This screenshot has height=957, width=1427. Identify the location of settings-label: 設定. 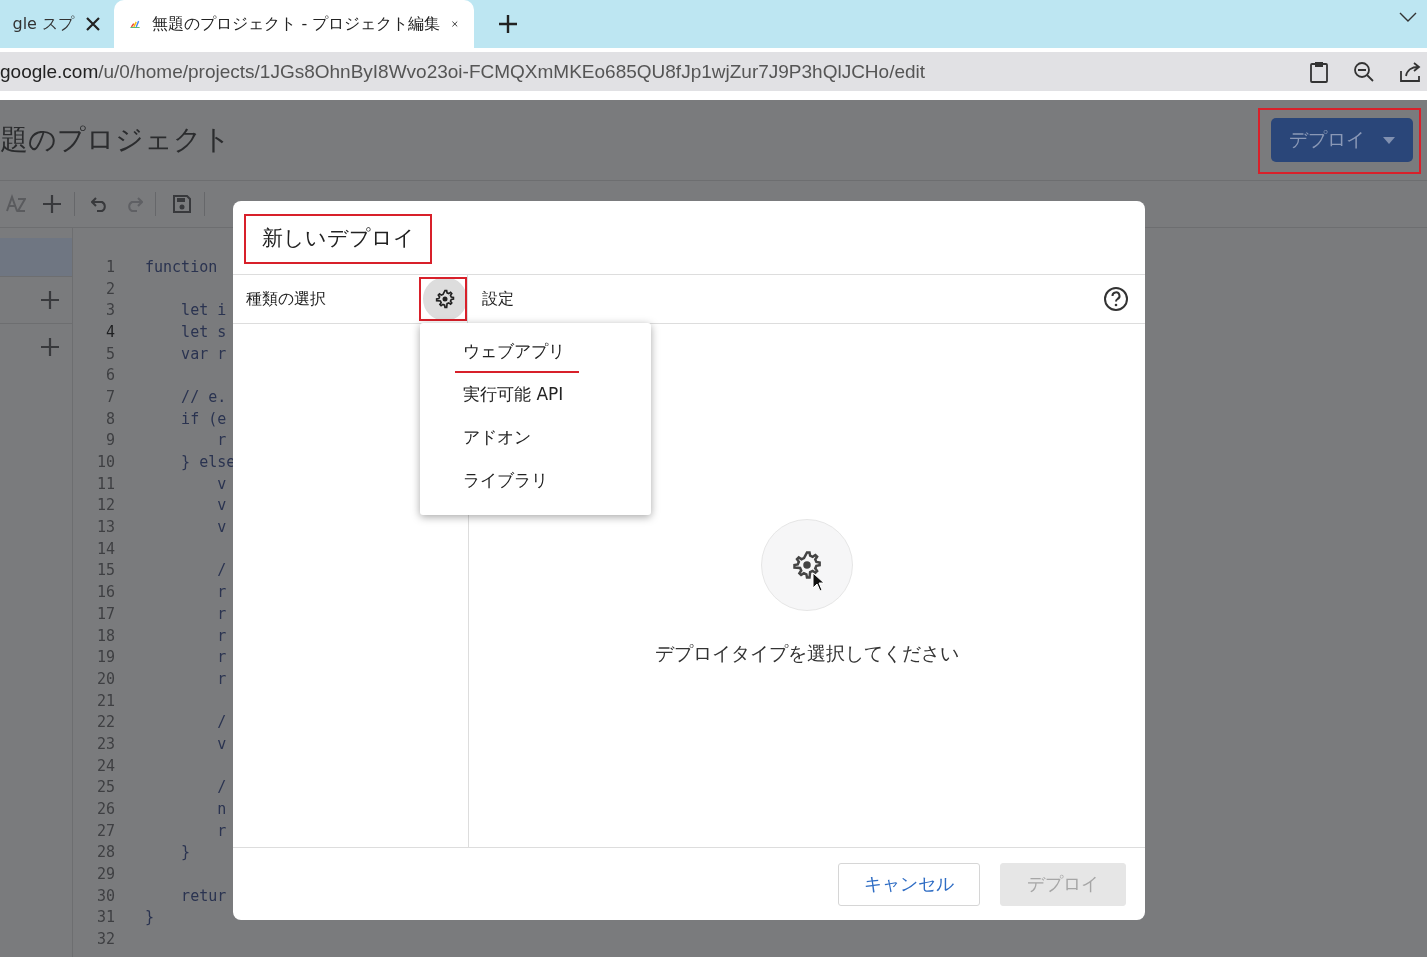
(498, 299).